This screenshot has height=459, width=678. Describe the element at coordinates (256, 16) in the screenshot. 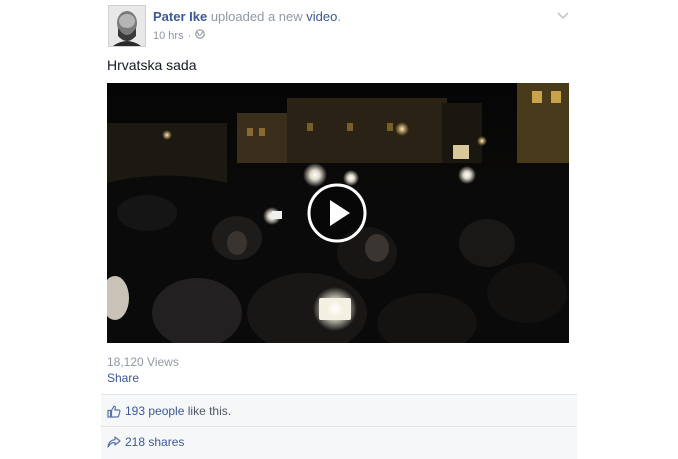

I see `story-action-text: uploaded a new` at that location.